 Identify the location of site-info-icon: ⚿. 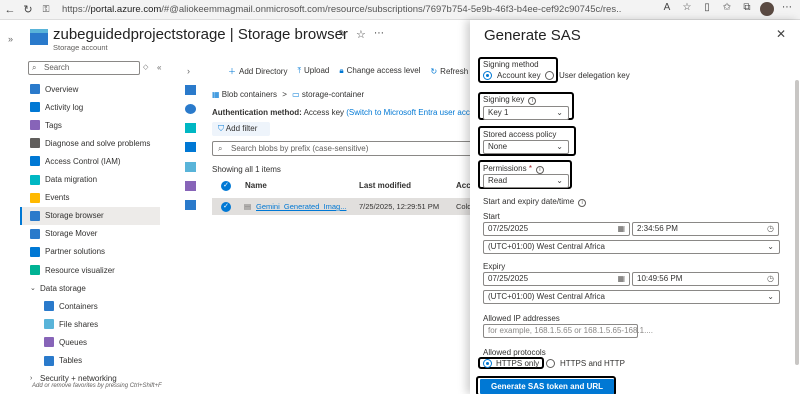
(46, 10).